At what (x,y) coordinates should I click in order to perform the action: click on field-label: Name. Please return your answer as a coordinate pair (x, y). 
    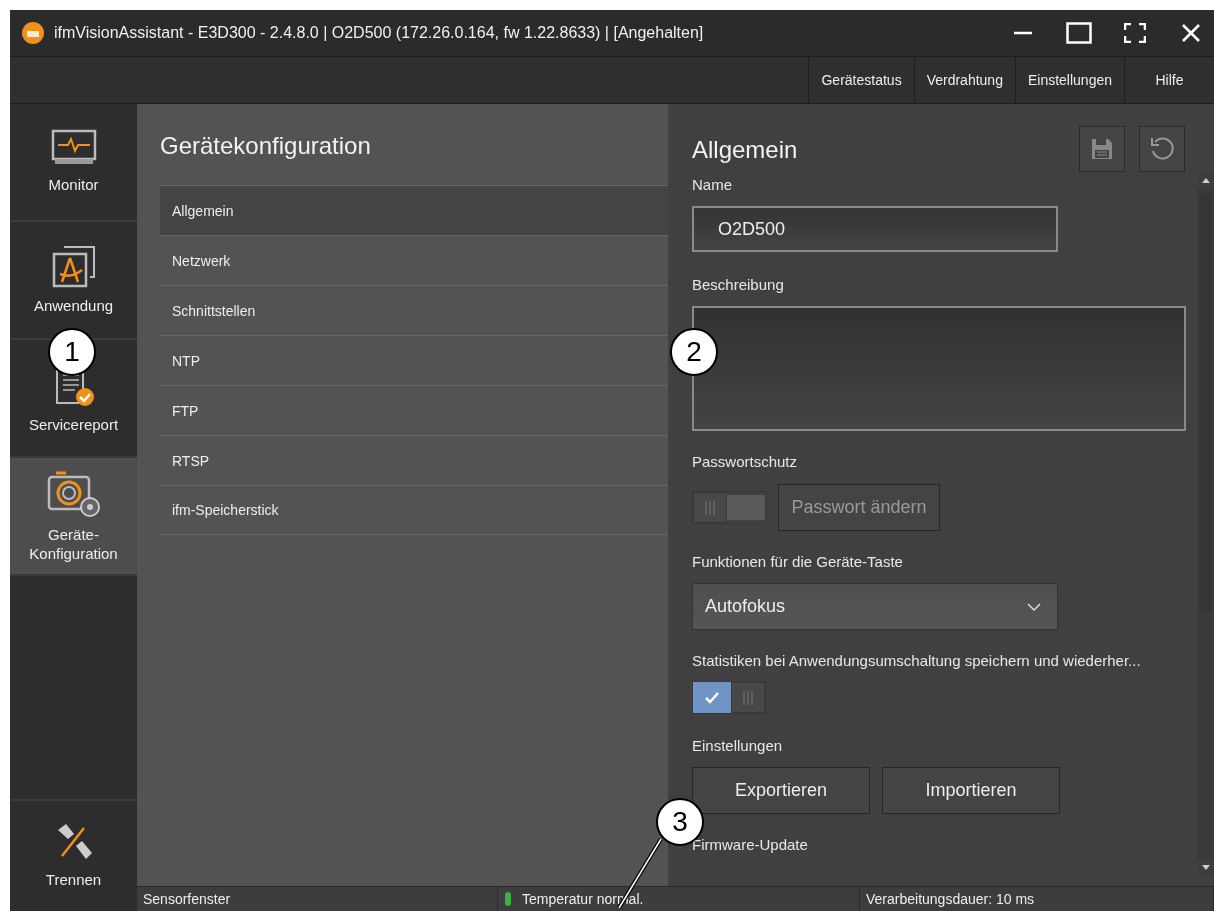
    Looking at the image, I should click on (712, 184).